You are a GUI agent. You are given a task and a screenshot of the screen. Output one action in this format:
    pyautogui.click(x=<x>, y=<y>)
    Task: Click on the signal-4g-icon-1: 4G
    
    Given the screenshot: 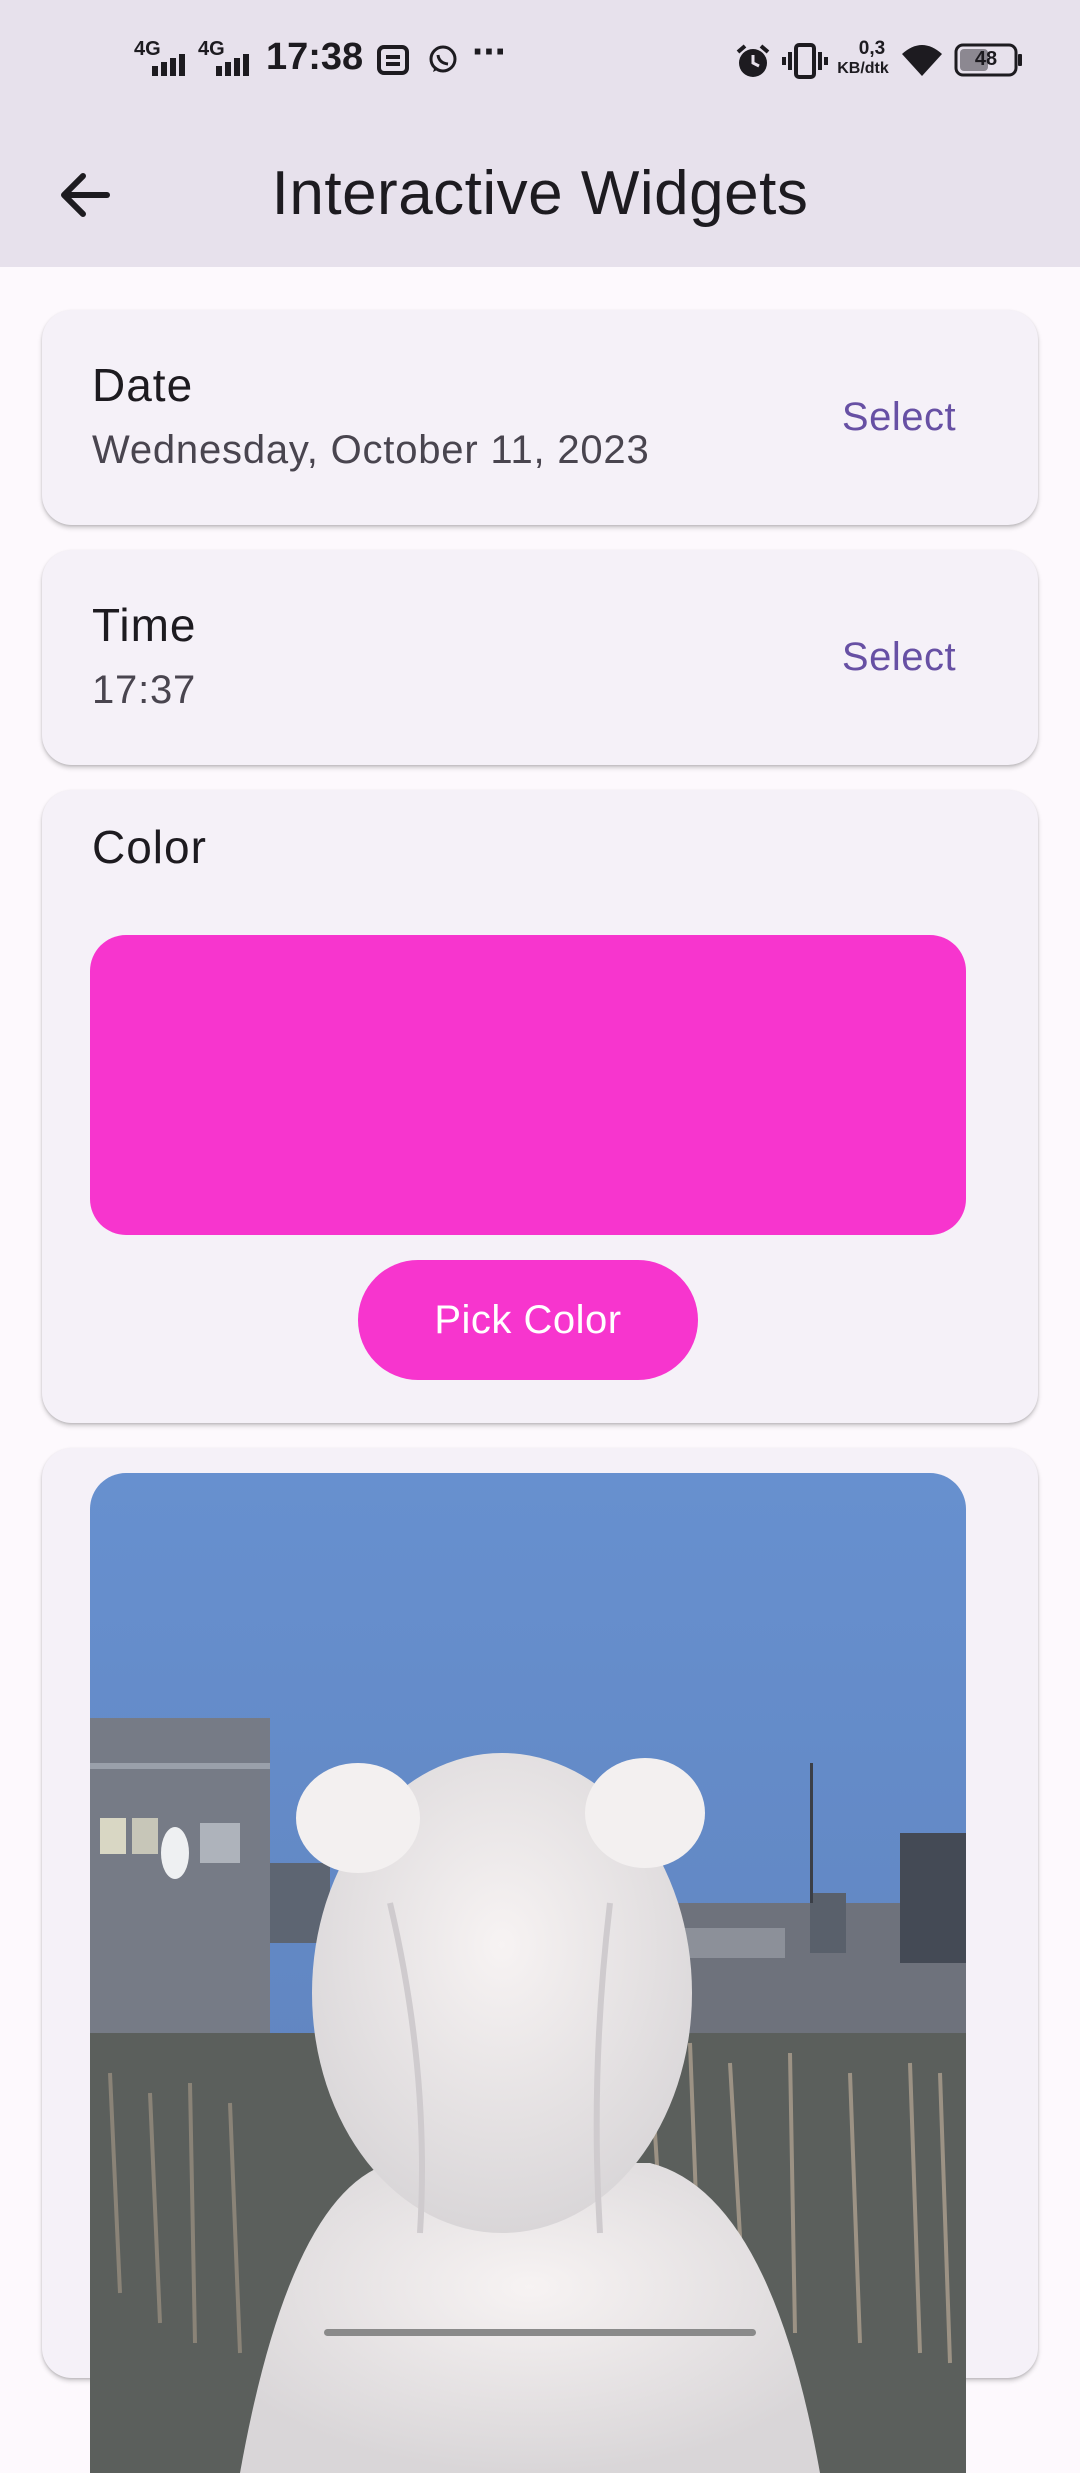 What is the action you would take?
    pyautogui.click(x=162, y=57)
    